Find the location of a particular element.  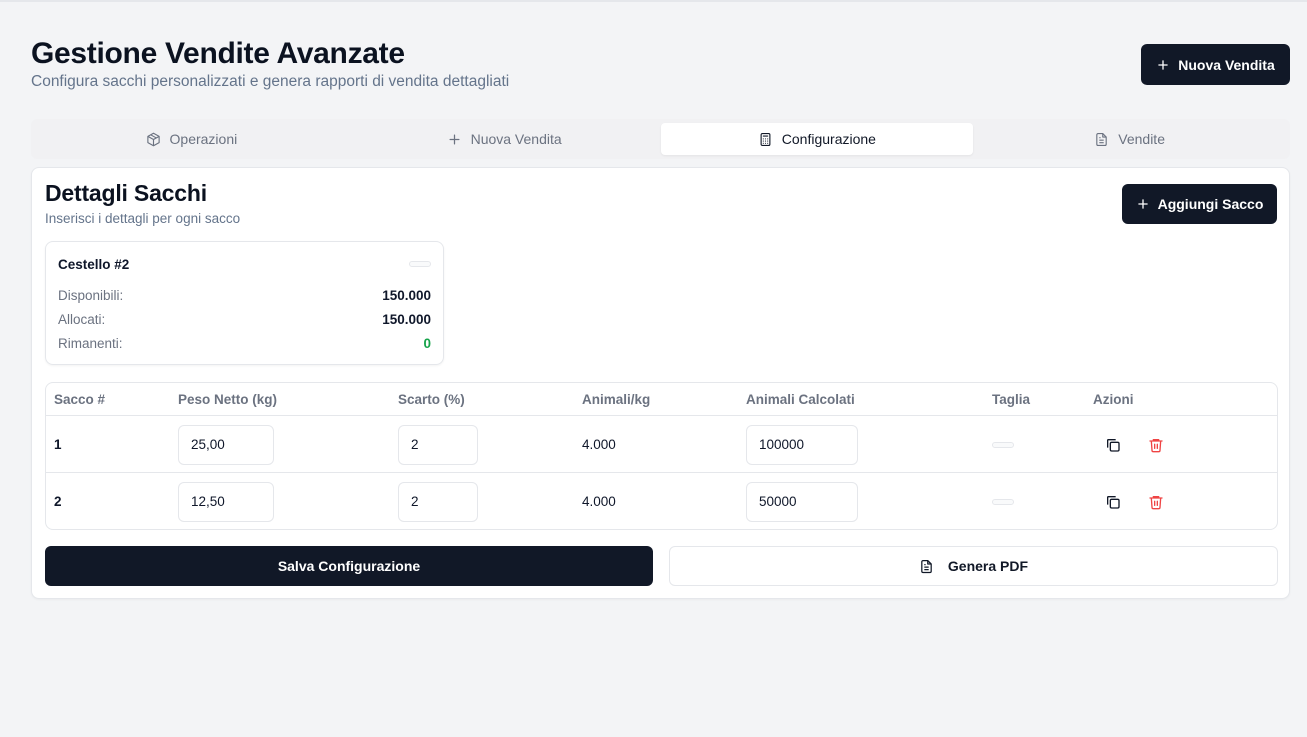

column-header: Azioni is located at coordinates (1113, 399).